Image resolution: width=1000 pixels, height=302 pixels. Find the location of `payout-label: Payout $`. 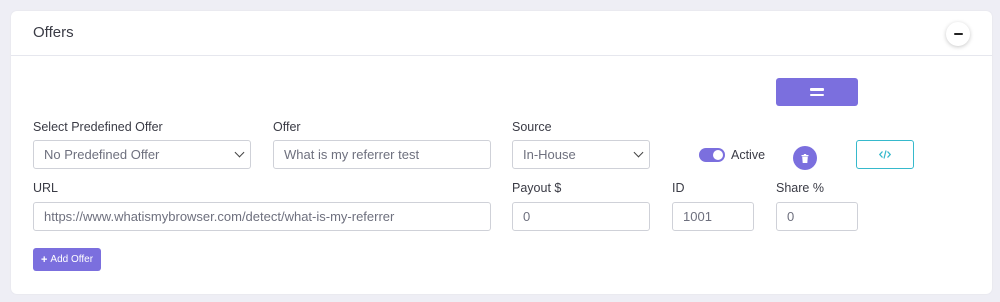

payout-label: Payout $ is located at coordinates (537, 188).